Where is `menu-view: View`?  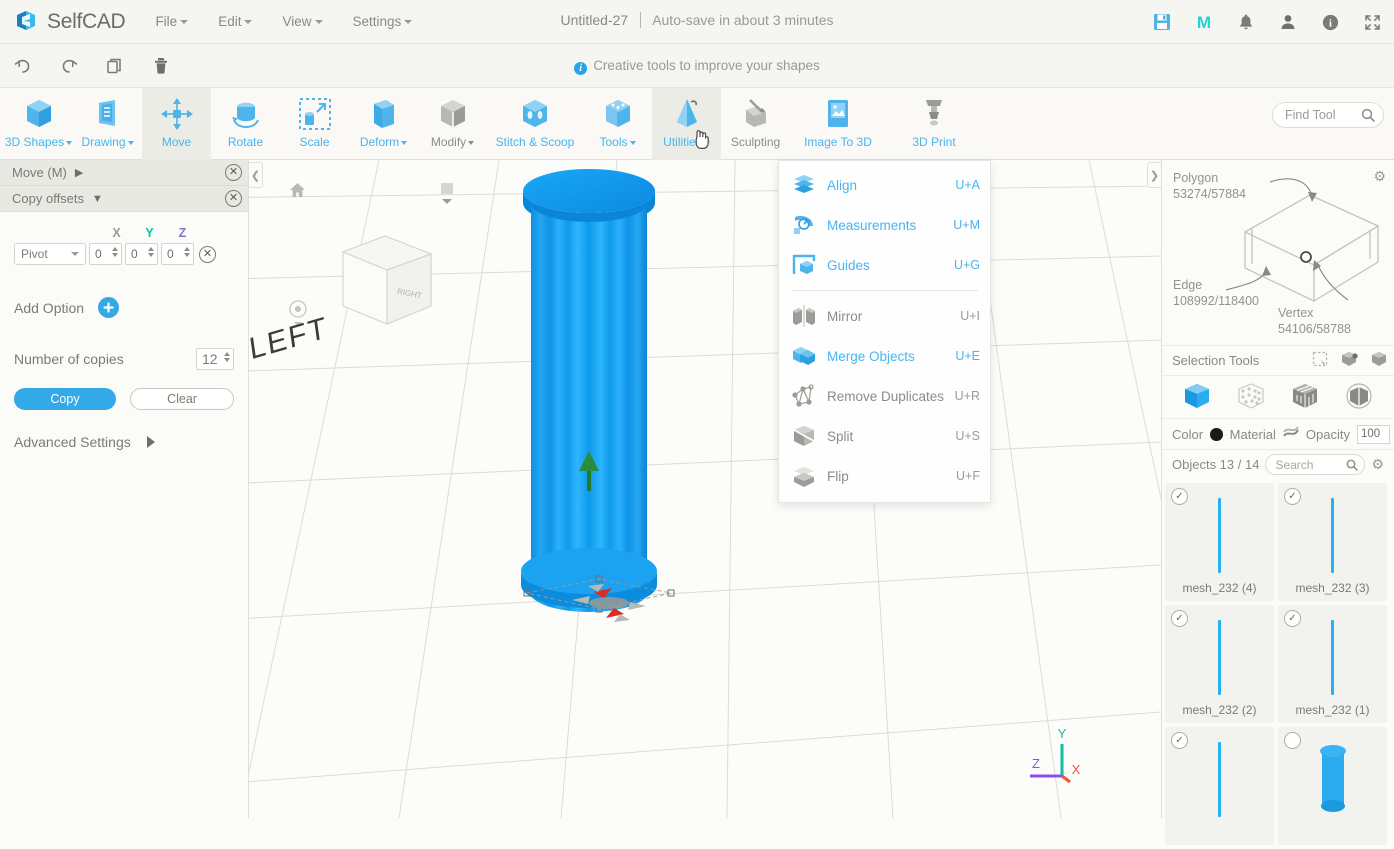 menu-view: View is located at coordinates (302, 21).